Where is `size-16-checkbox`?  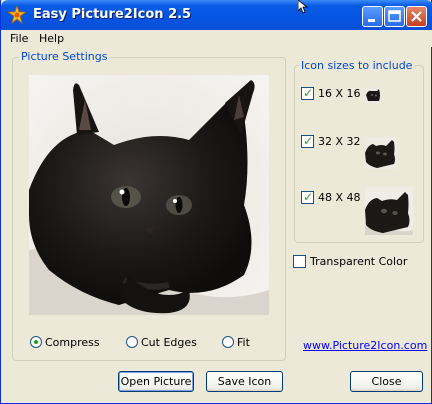
size-16-checkbox is located at coordinates (307, 93).